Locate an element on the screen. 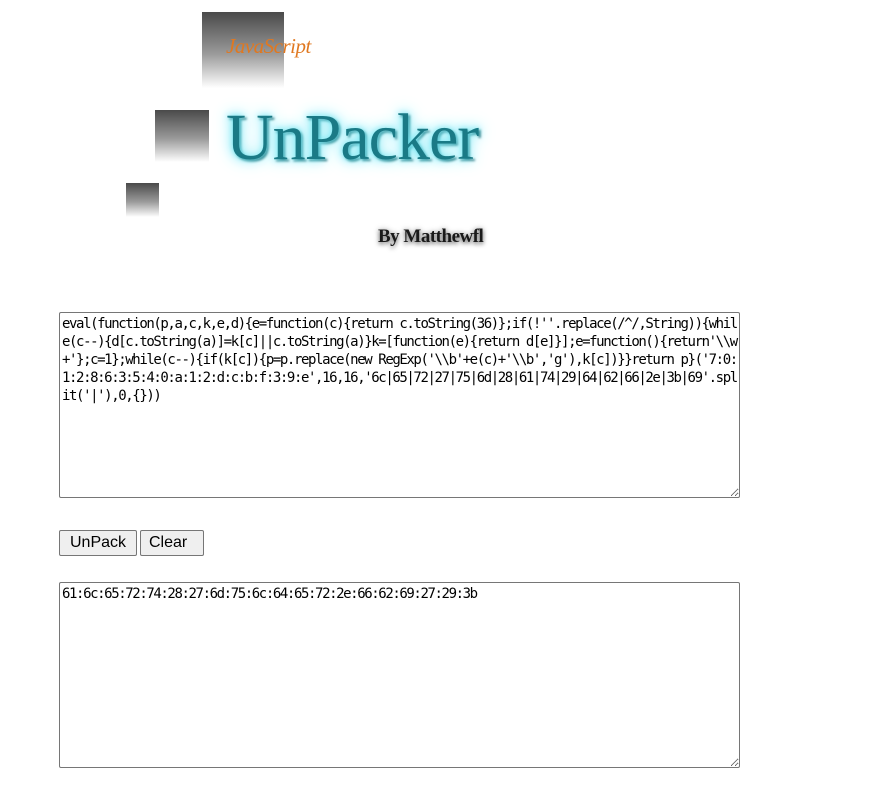 The height and width of the screenshot is (793, 885). clear-button: Clear is located at coordinates (172, 543).